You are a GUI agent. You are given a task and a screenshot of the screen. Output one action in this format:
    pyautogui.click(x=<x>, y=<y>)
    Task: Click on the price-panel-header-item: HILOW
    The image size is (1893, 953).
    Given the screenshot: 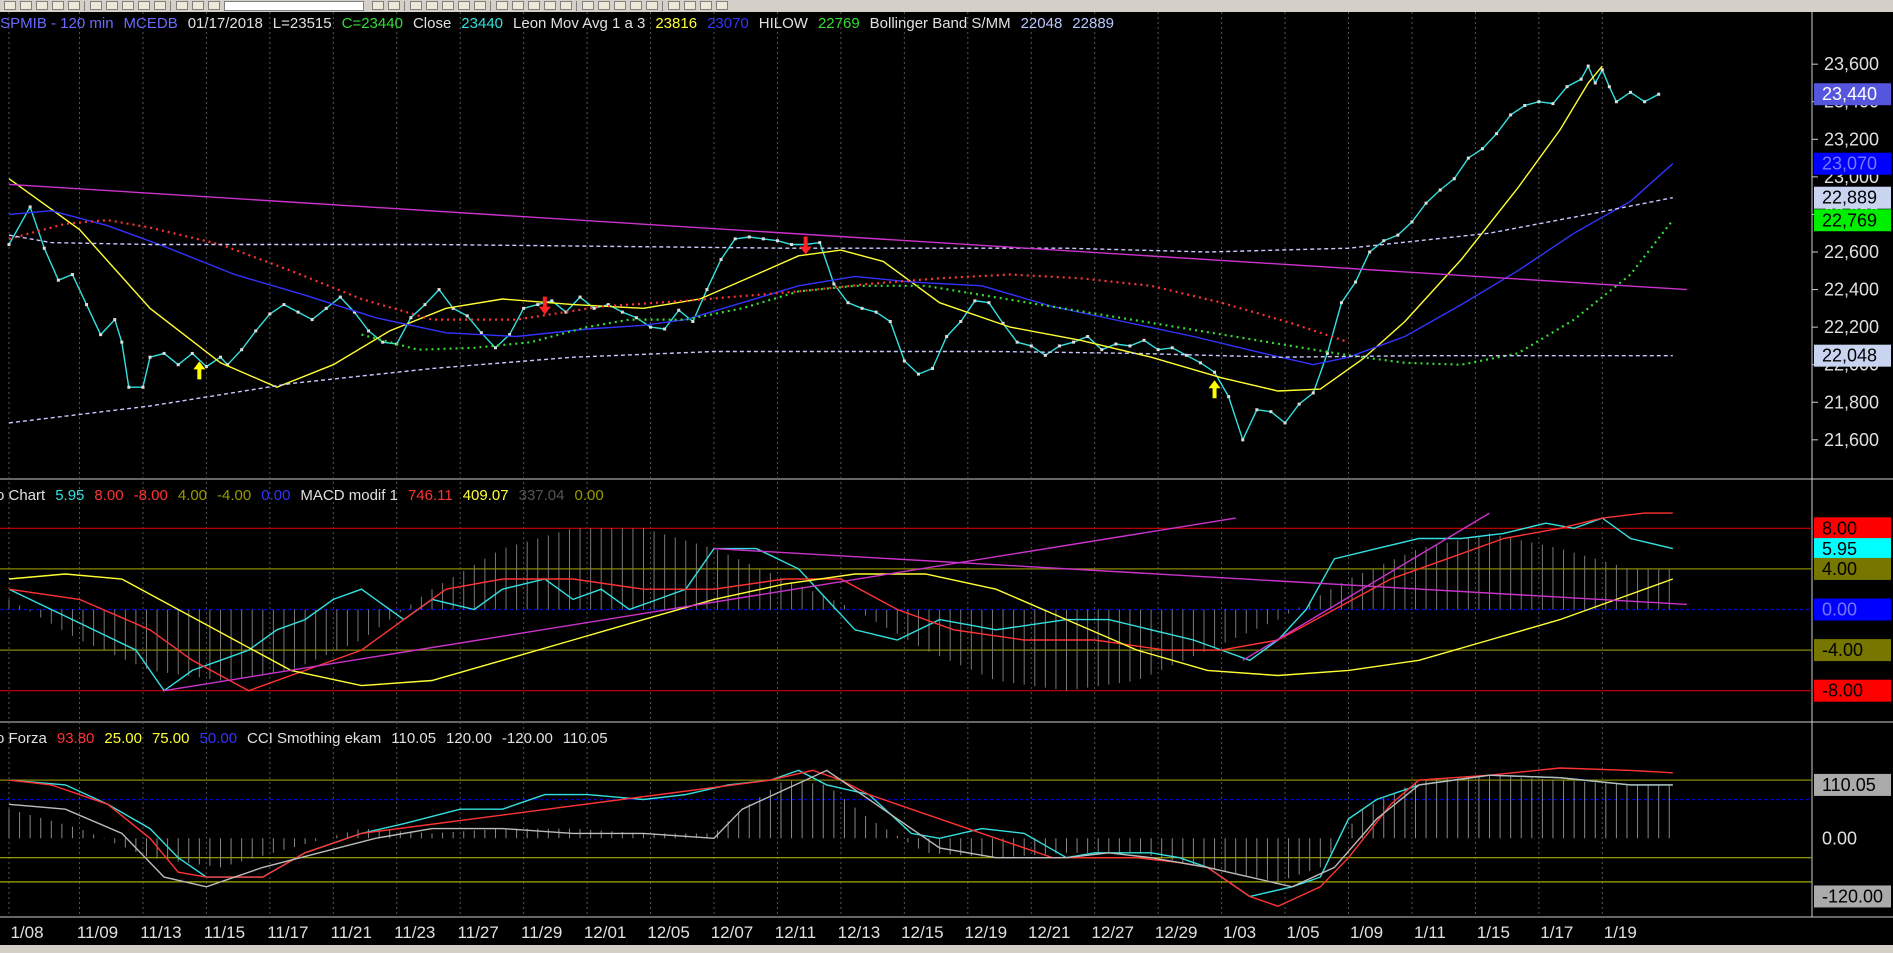 What is the action you would take?
    pyautogui.click(x=784, y=23)
    